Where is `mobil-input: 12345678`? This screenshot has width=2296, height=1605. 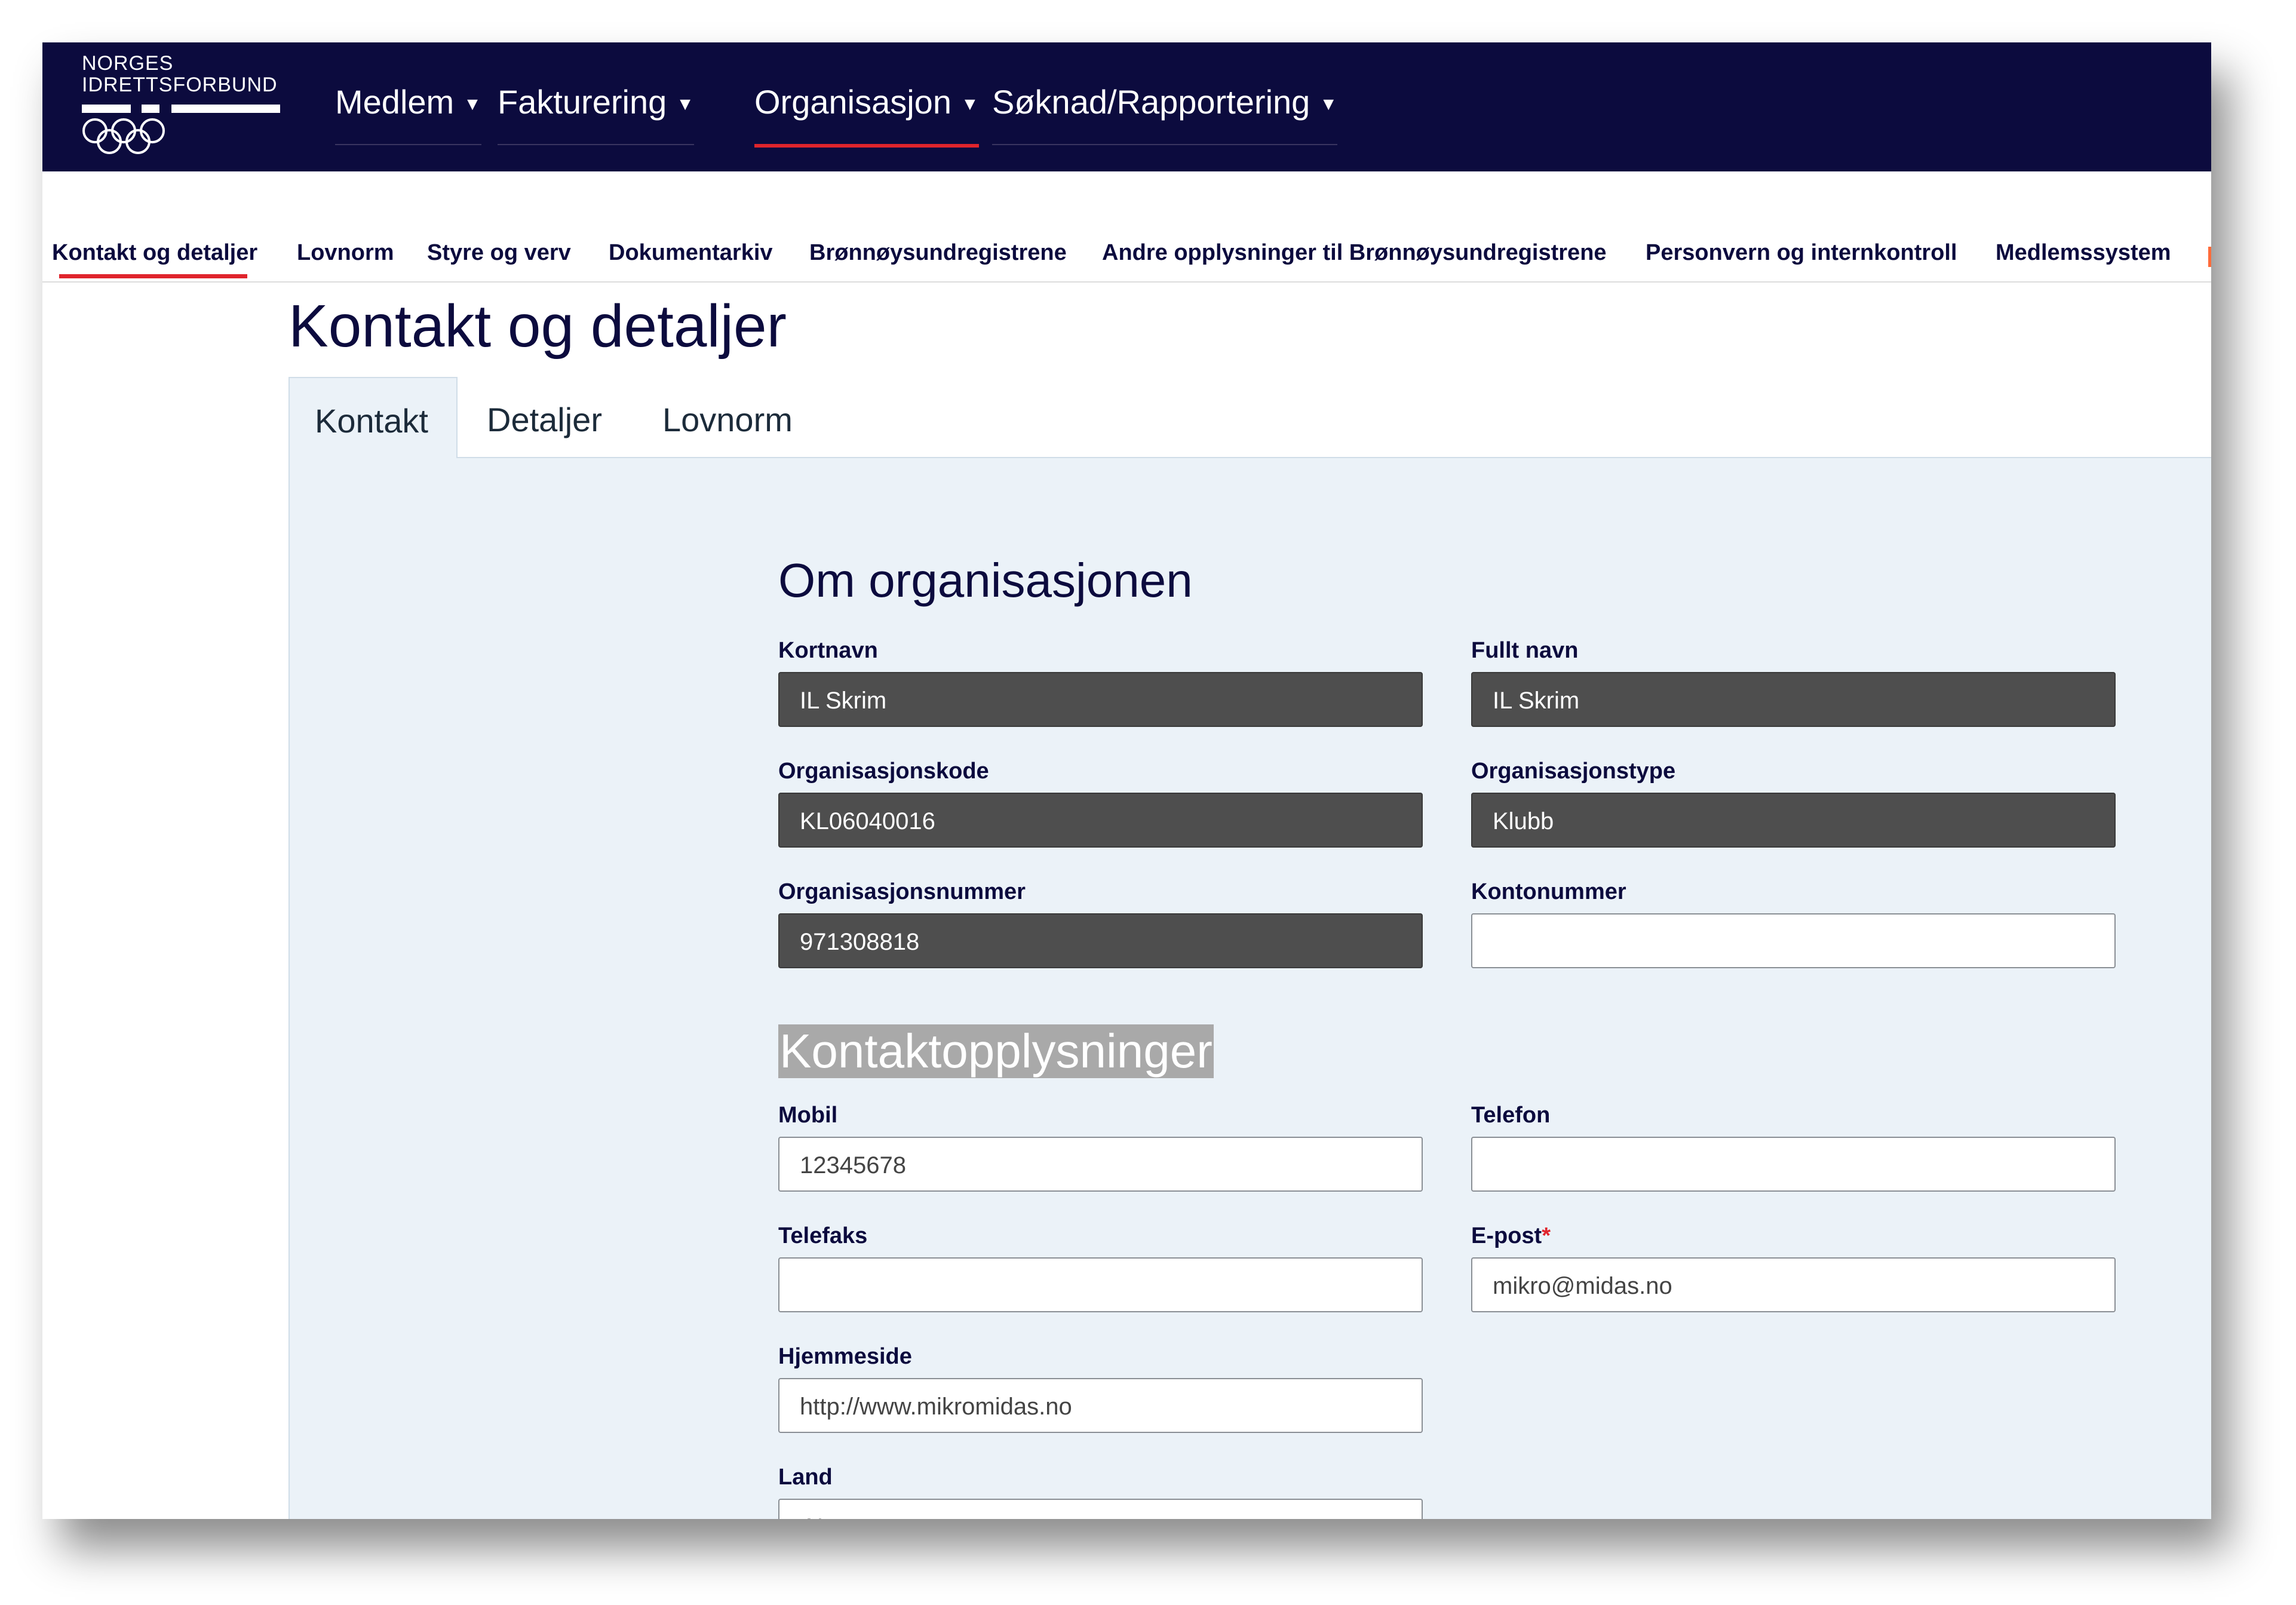
mobil-input: 12345678 is located at coordinates (1100, 1164).